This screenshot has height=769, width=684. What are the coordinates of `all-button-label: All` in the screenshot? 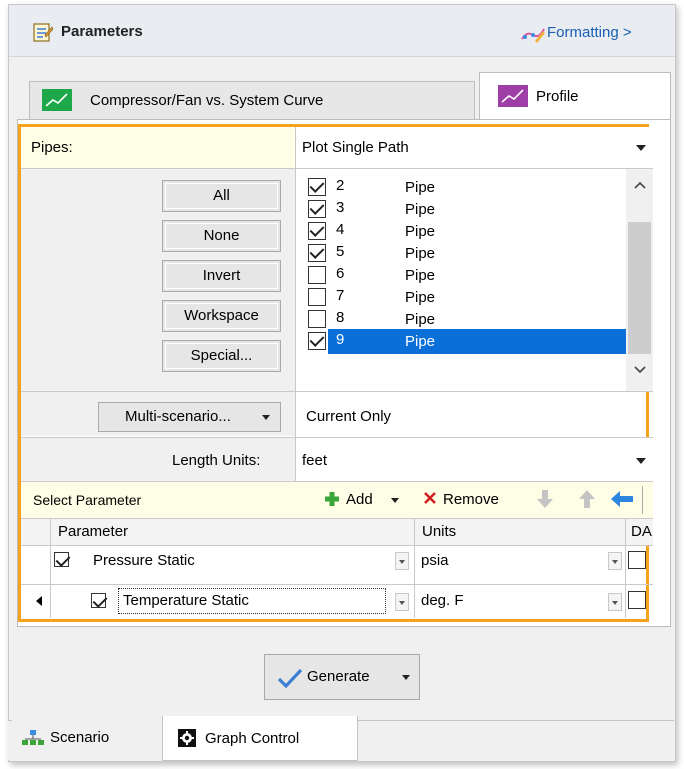 It's located at (221, 195).